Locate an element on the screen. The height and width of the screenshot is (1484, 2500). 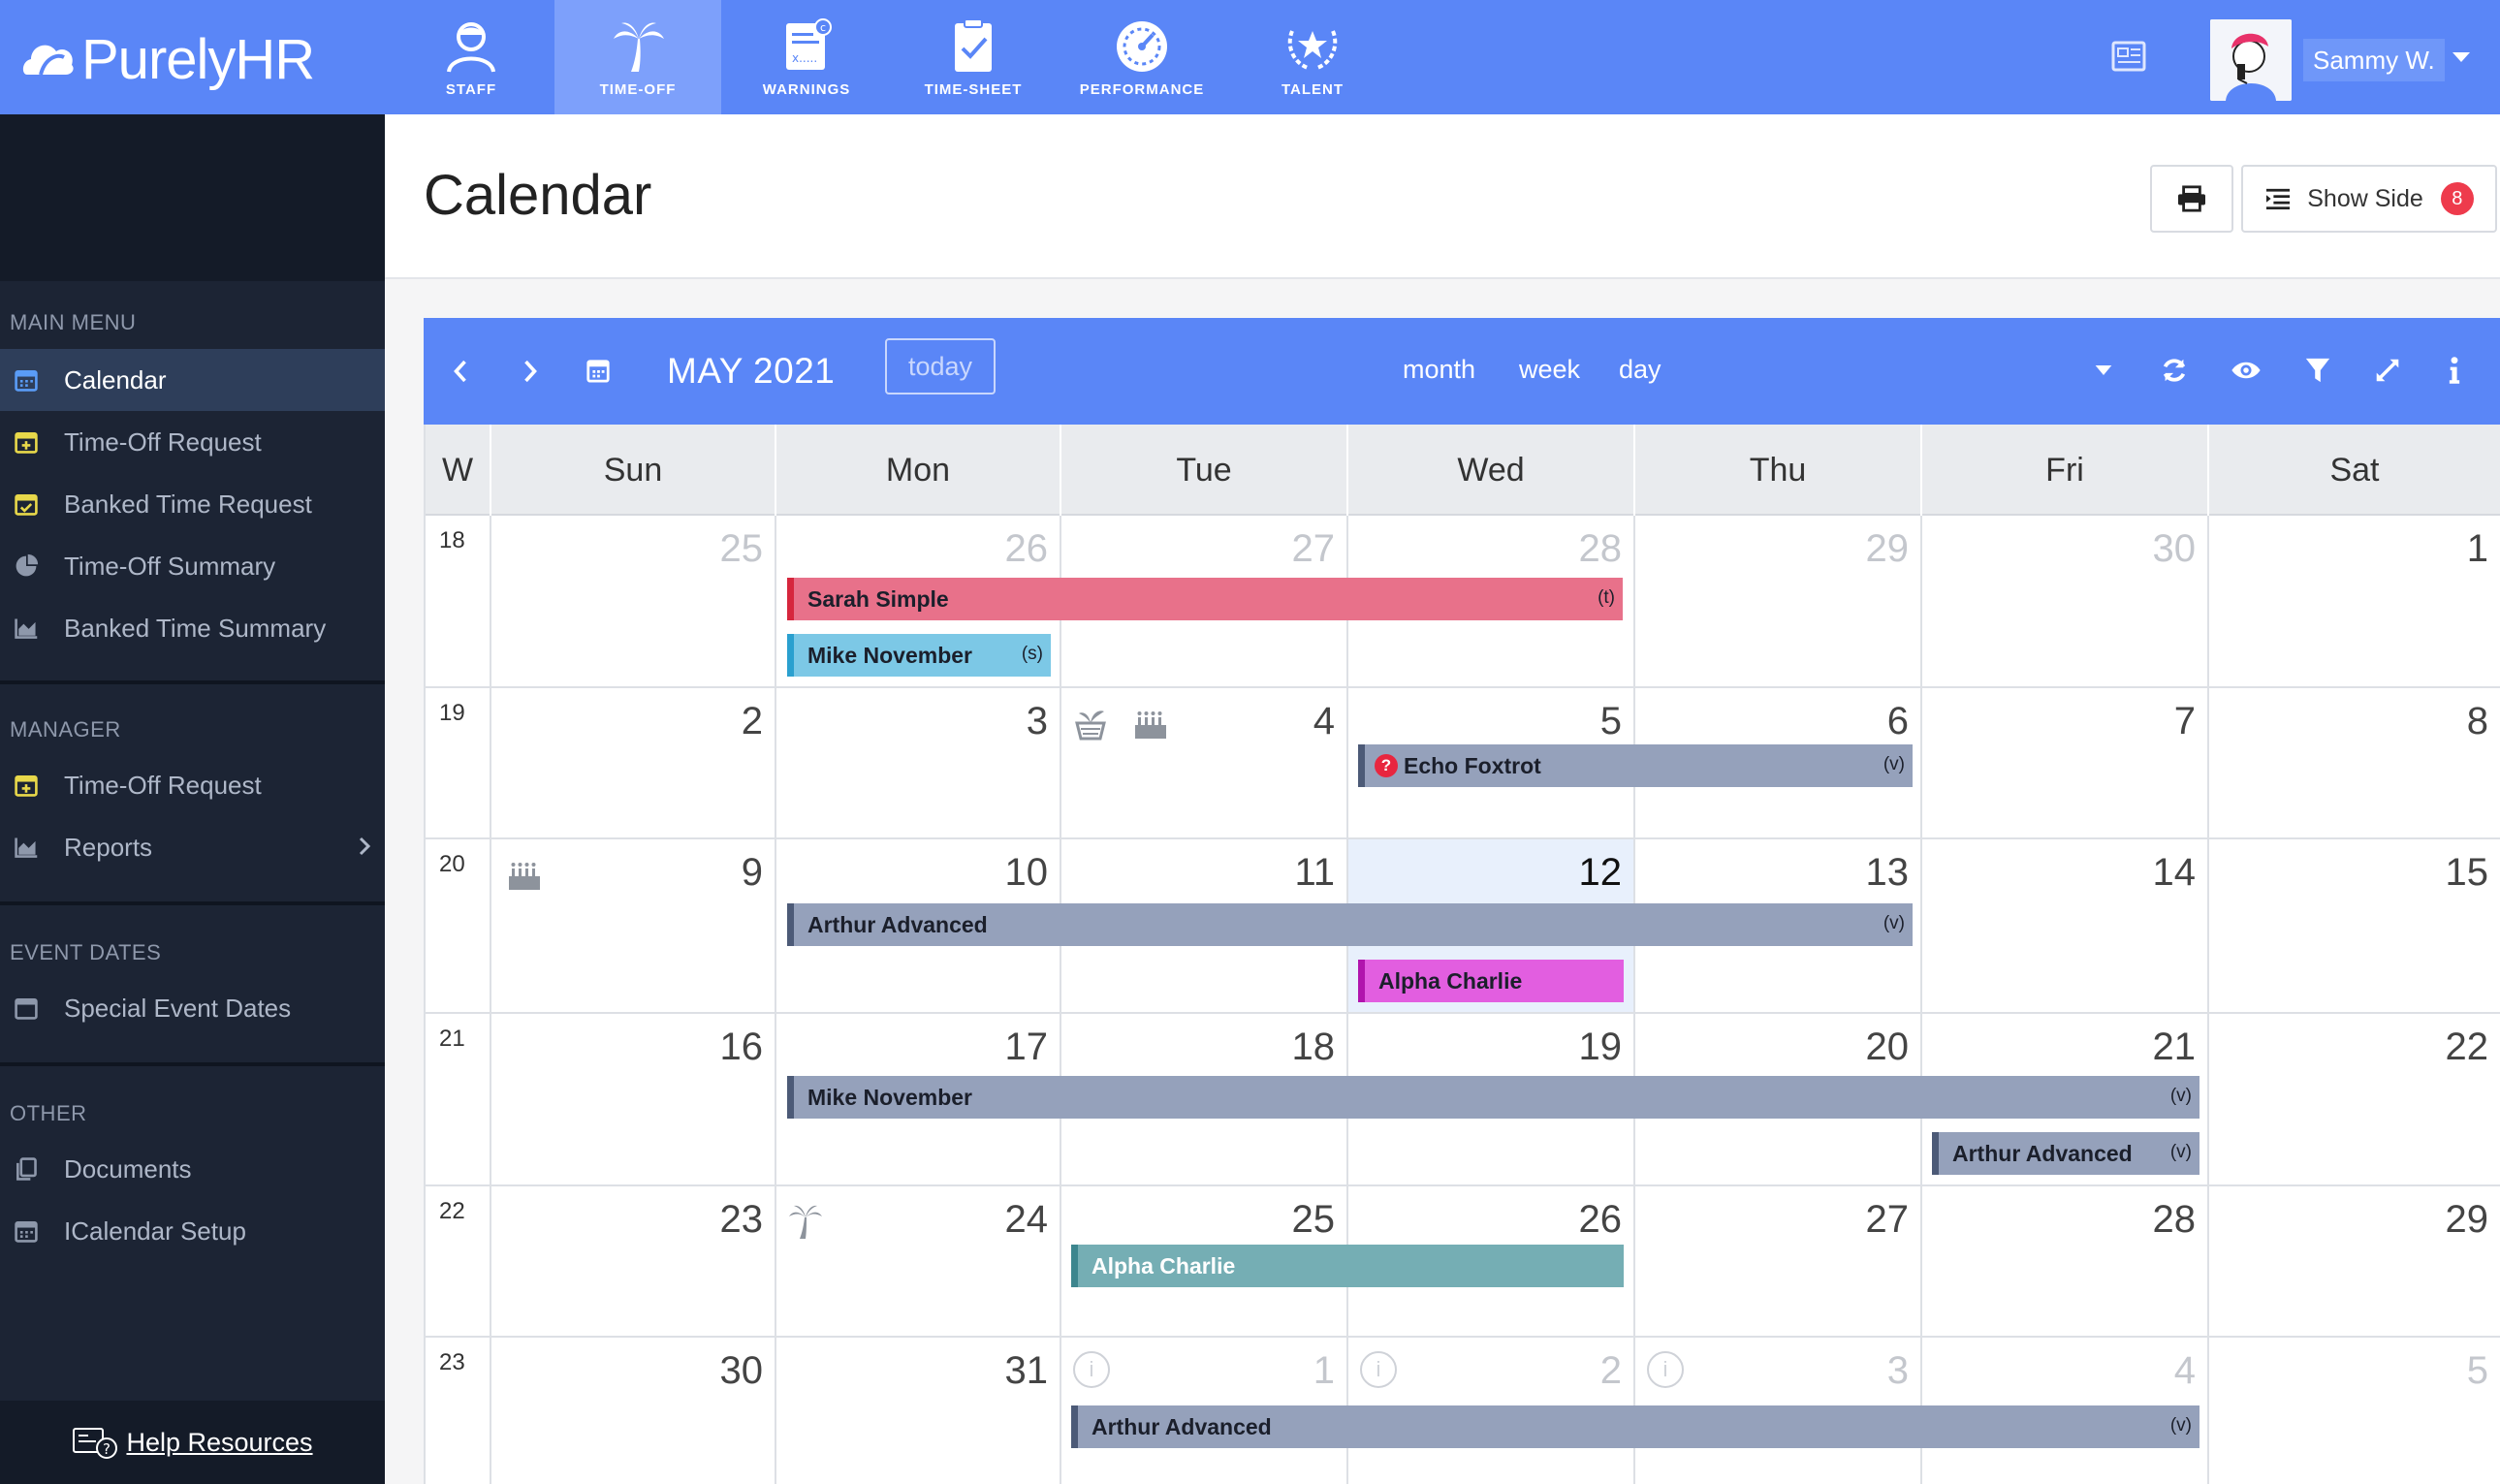
header-sun: Sun is located at coordinates (633, 471).